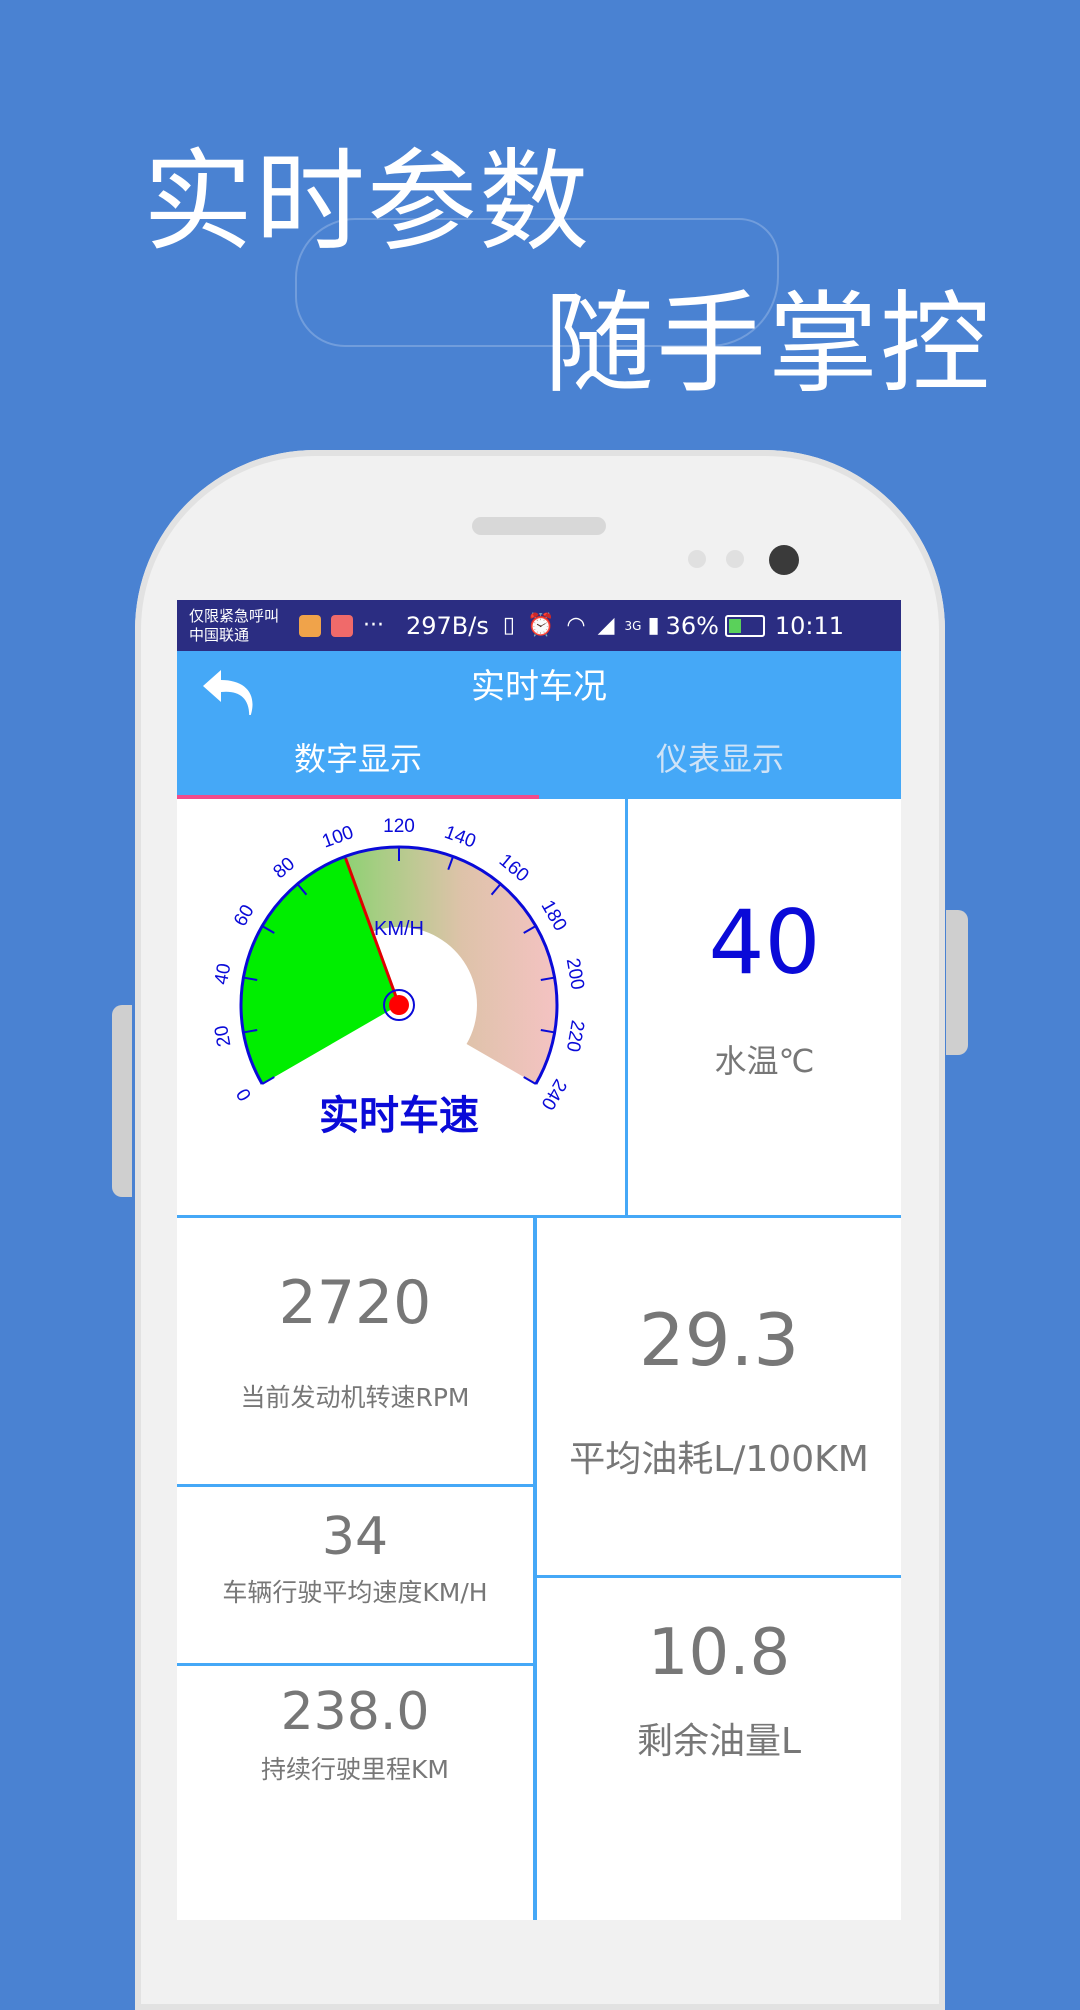  What do you see at coordinates (460, 837) in the screenshot?
I see `gauge-tick-label: 140` at bounding box center [460, 837].